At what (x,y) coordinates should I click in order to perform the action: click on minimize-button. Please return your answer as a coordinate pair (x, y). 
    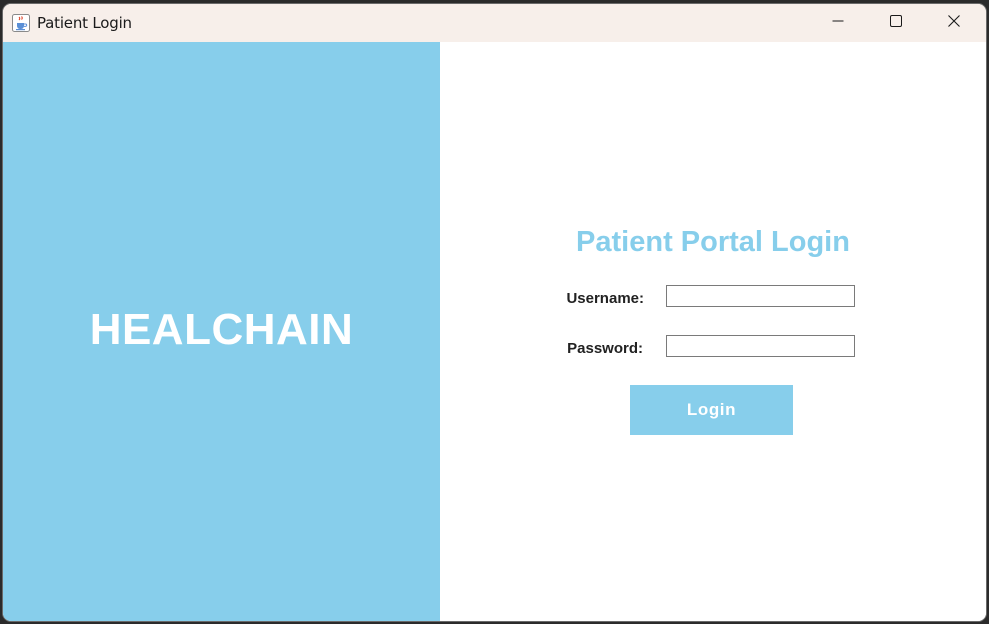
    Looking at the image, I should click on (838, 23).